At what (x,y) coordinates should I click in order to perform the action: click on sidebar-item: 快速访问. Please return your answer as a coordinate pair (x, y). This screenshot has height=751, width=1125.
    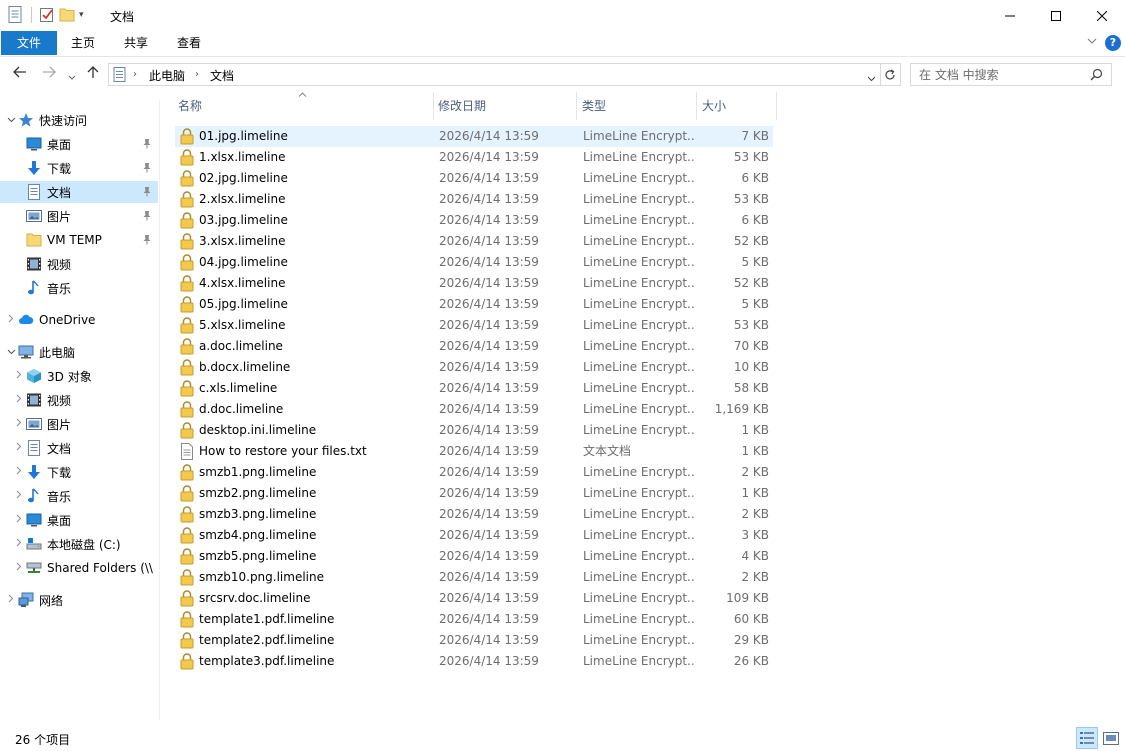
    Looking at the image, I should click on (79, 120).